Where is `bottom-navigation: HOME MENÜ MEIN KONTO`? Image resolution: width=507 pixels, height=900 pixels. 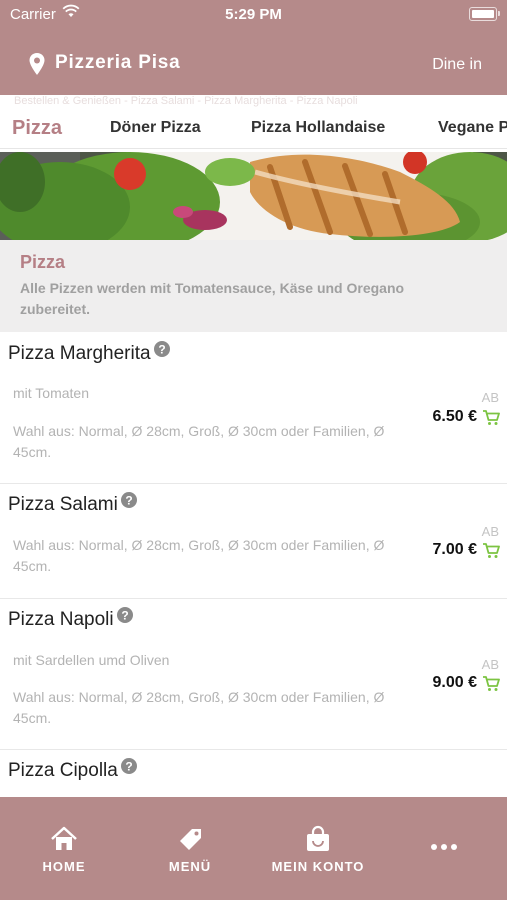 bottom-navigation: HOME MENÜ MEIN KONTO is located at coordinates (253, 848).